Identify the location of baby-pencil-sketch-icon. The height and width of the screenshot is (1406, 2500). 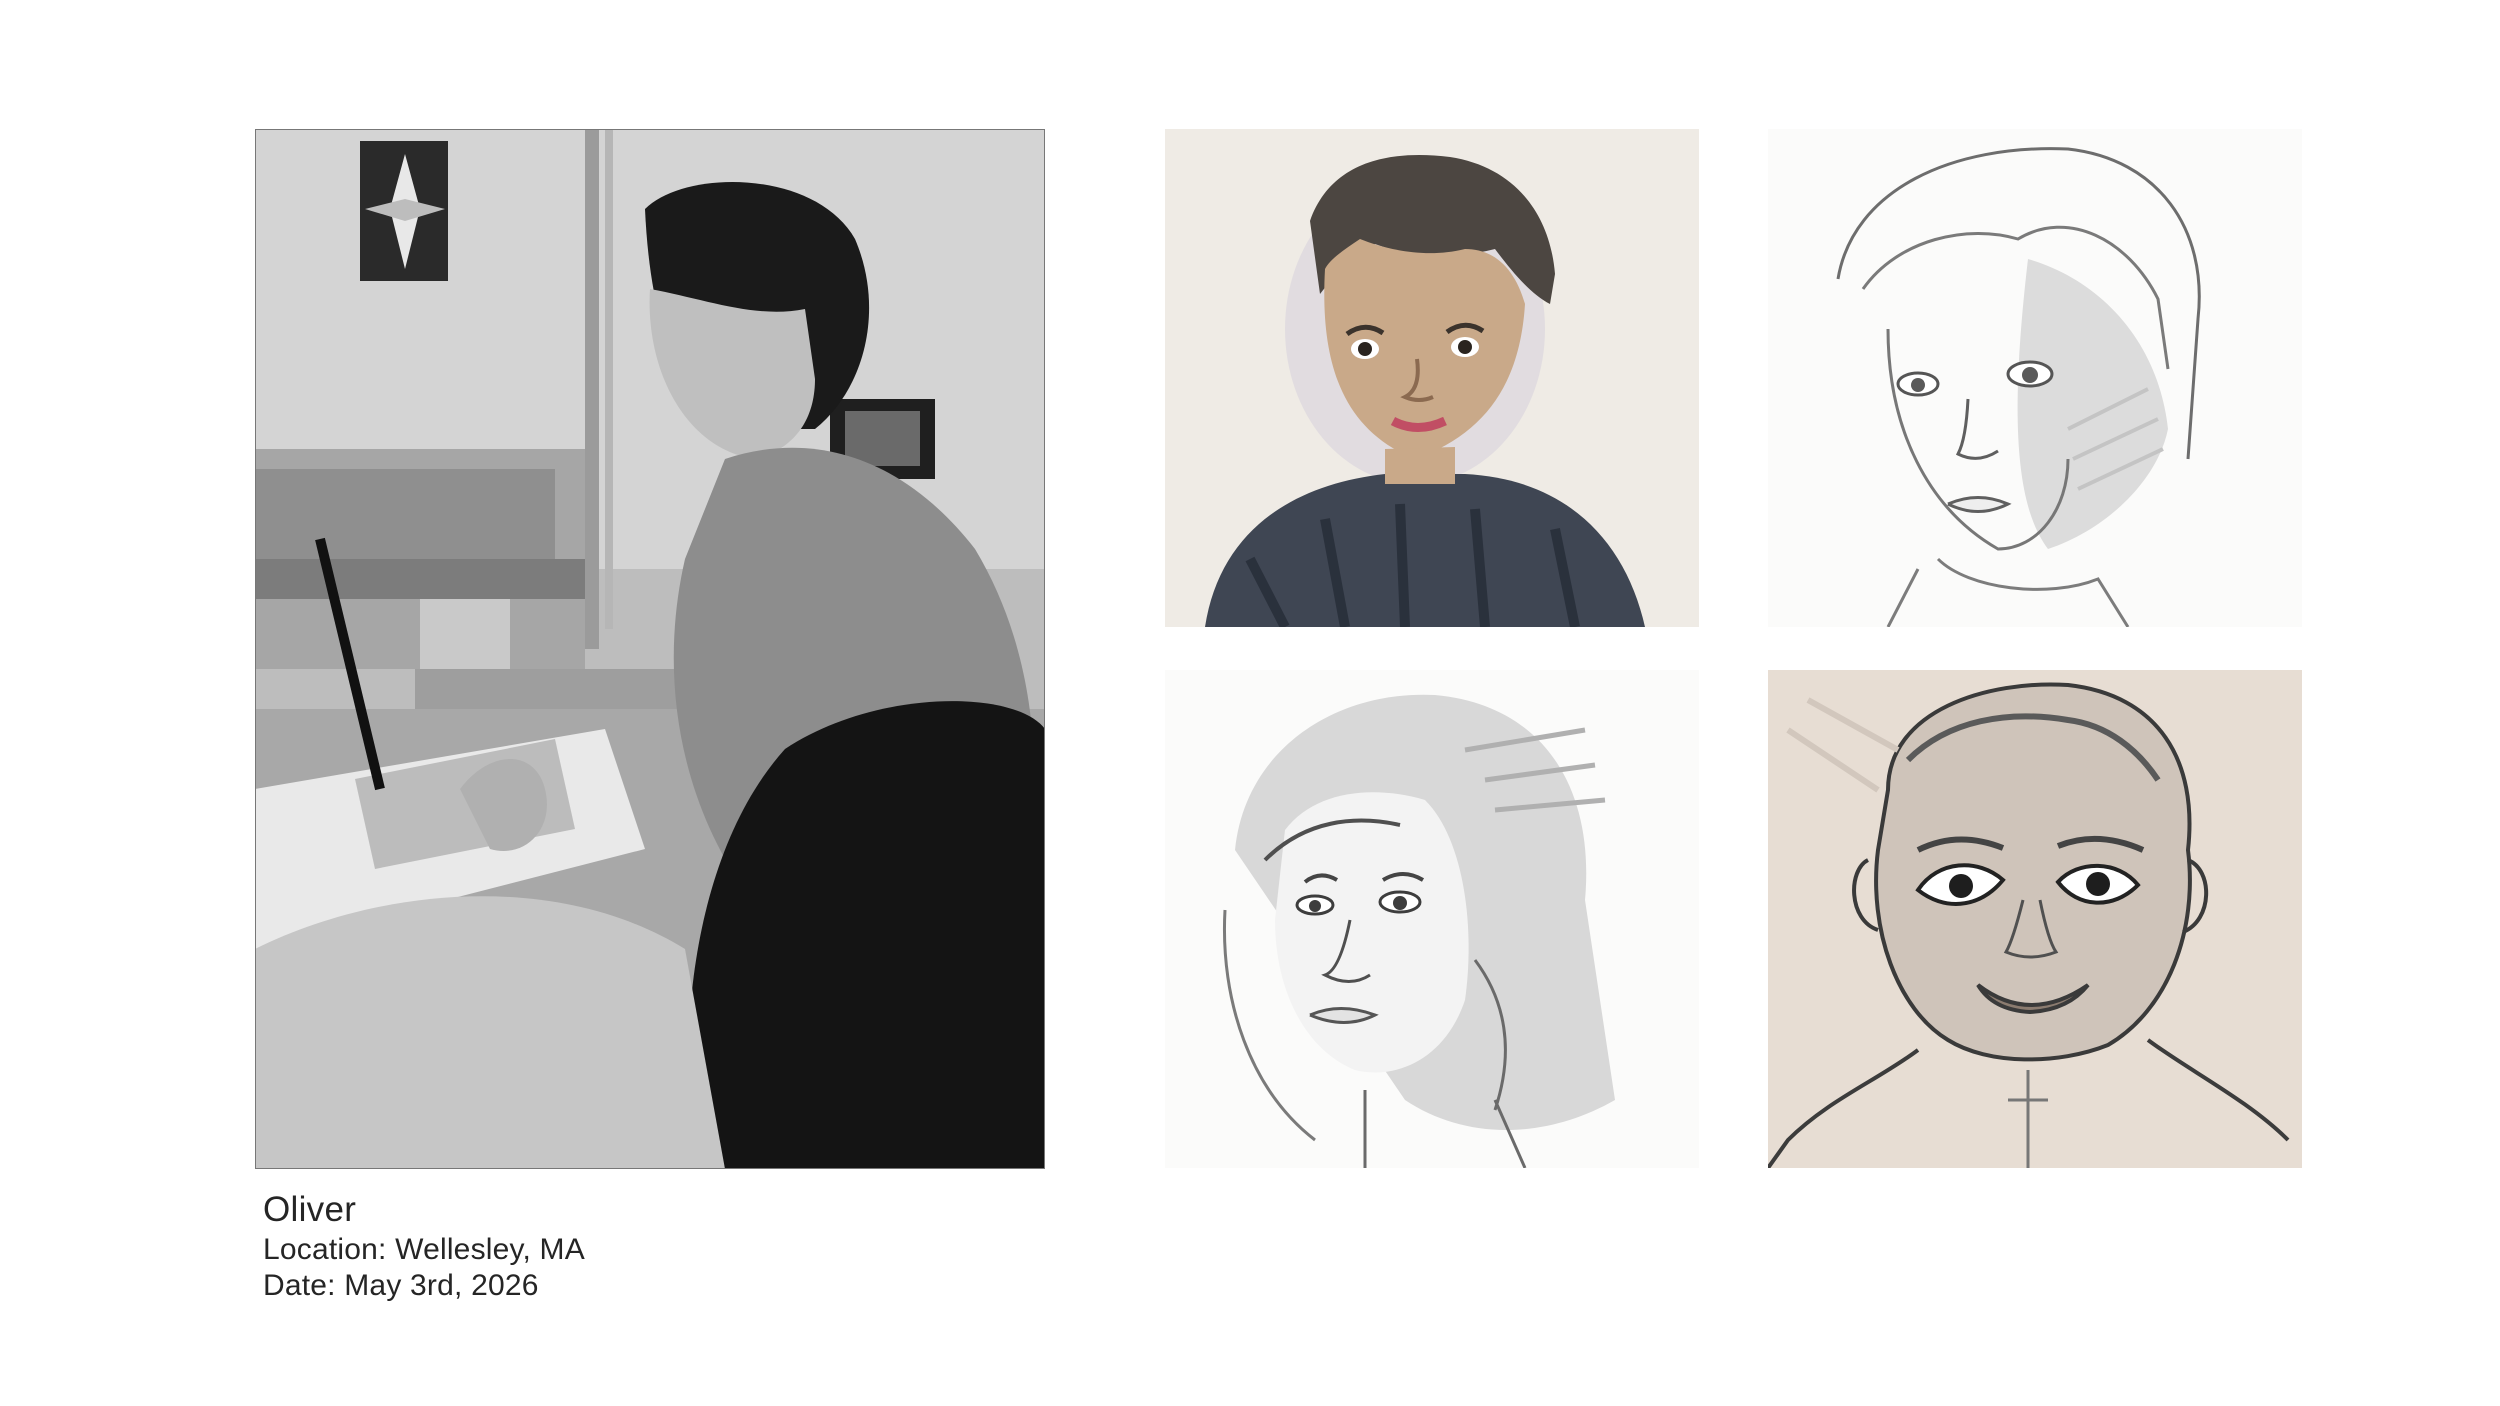
(2035, 919).